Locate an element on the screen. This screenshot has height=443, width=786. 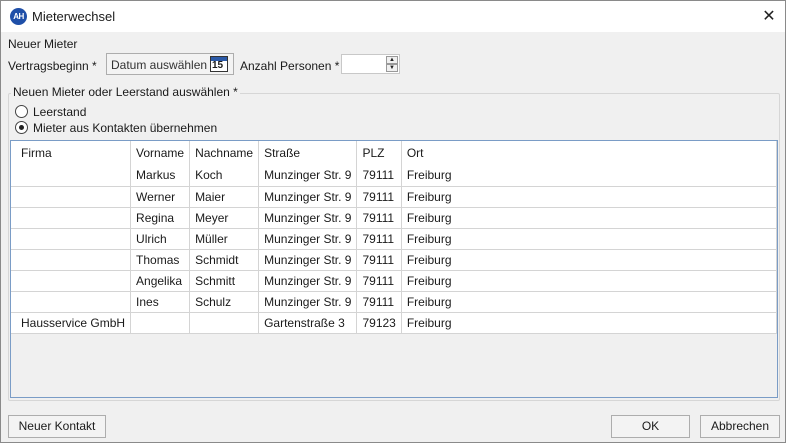
radio-leerstand is located at coordinates (21, 111).